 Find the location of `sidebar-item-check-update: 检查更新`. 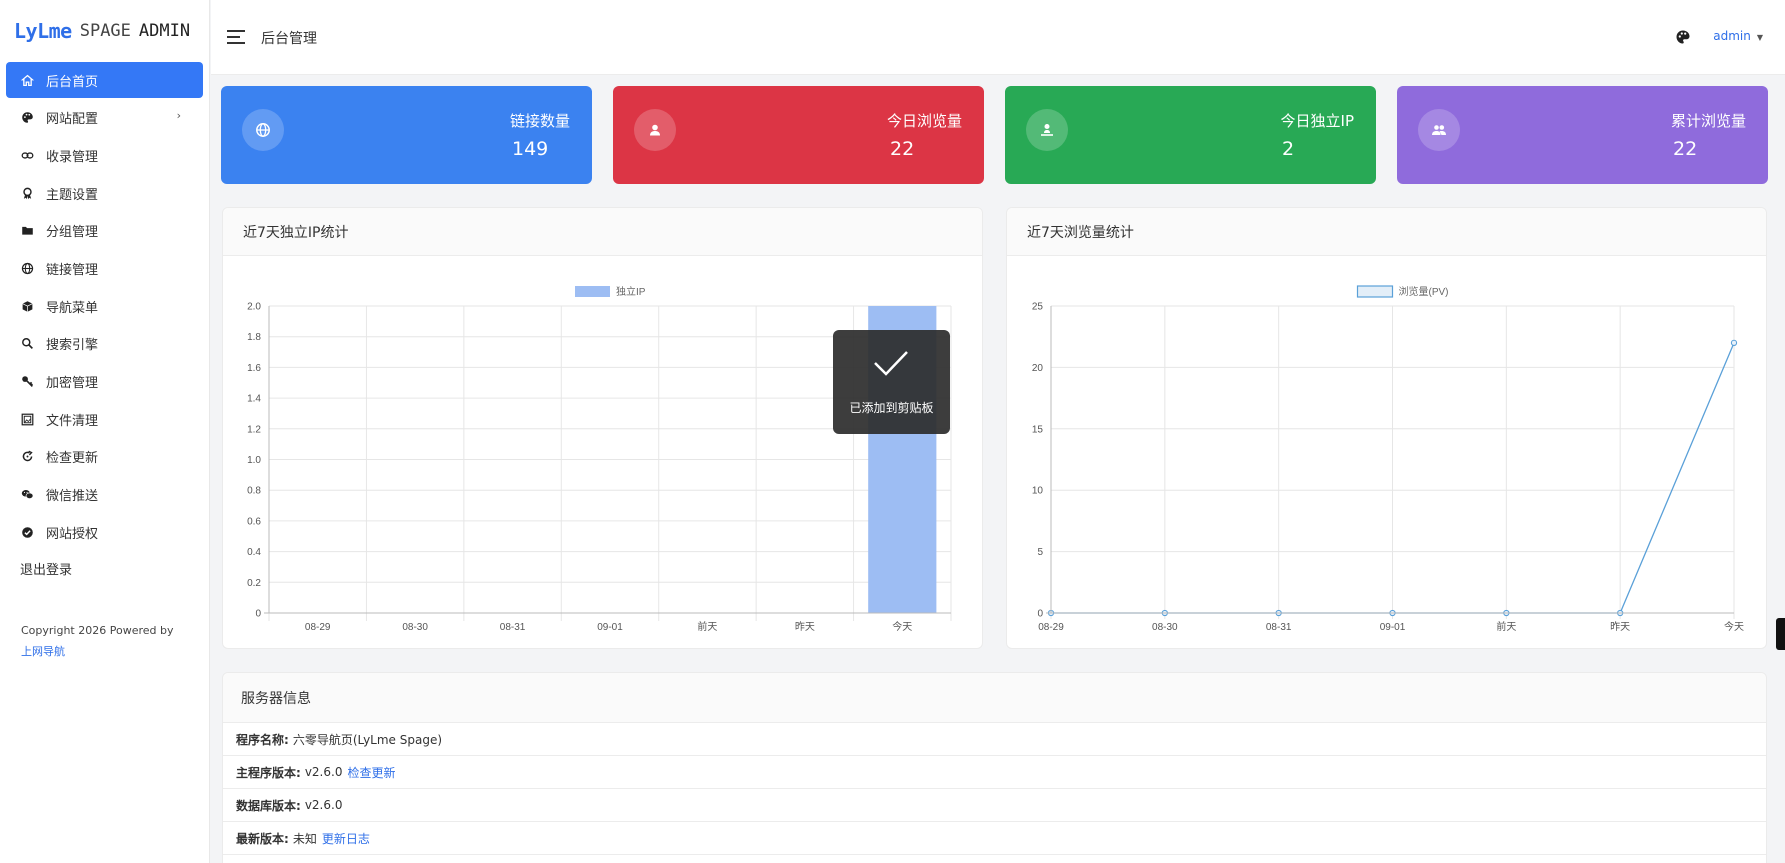

sidebar-item-check-update: 检查更新 is located at coordinates (104, 457).